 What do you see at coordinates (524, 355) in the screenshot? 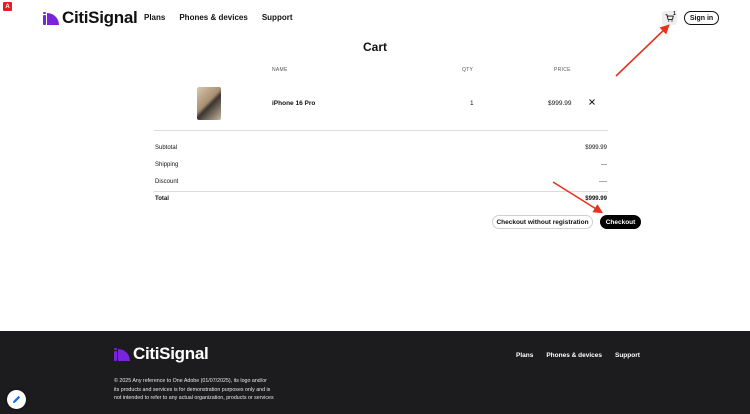
I see `footer-nav-plans: Plans` at bounding box center [524, 355].